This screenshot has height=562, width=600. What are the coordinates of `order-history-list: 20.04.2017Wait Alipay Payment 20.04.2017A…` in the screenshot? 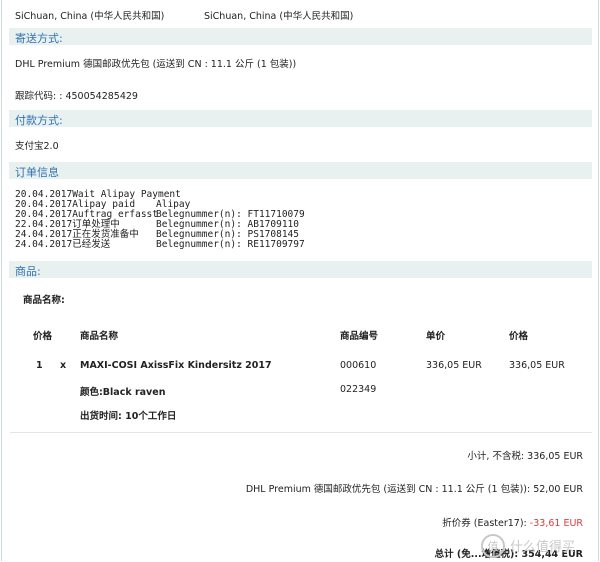 It's located at (160, 220).